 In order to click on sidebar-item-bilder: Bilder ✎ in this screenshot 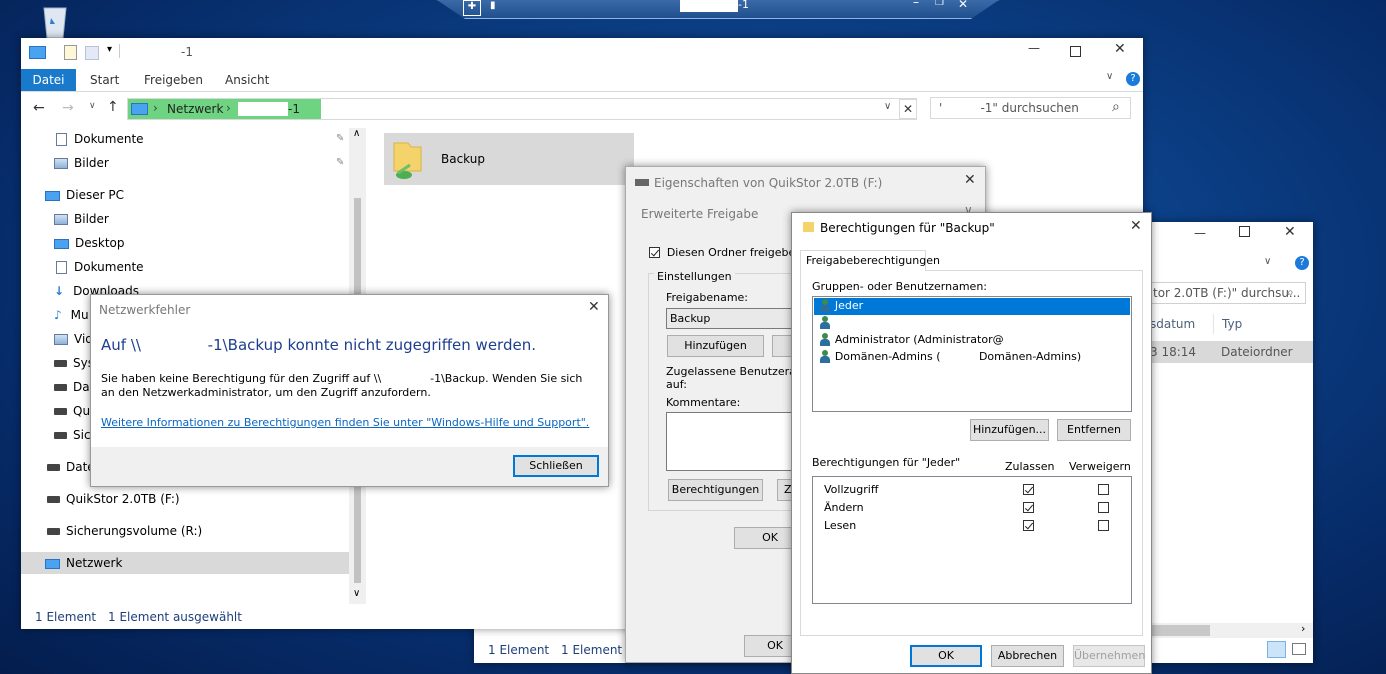, I will do `click(186, 163)`.